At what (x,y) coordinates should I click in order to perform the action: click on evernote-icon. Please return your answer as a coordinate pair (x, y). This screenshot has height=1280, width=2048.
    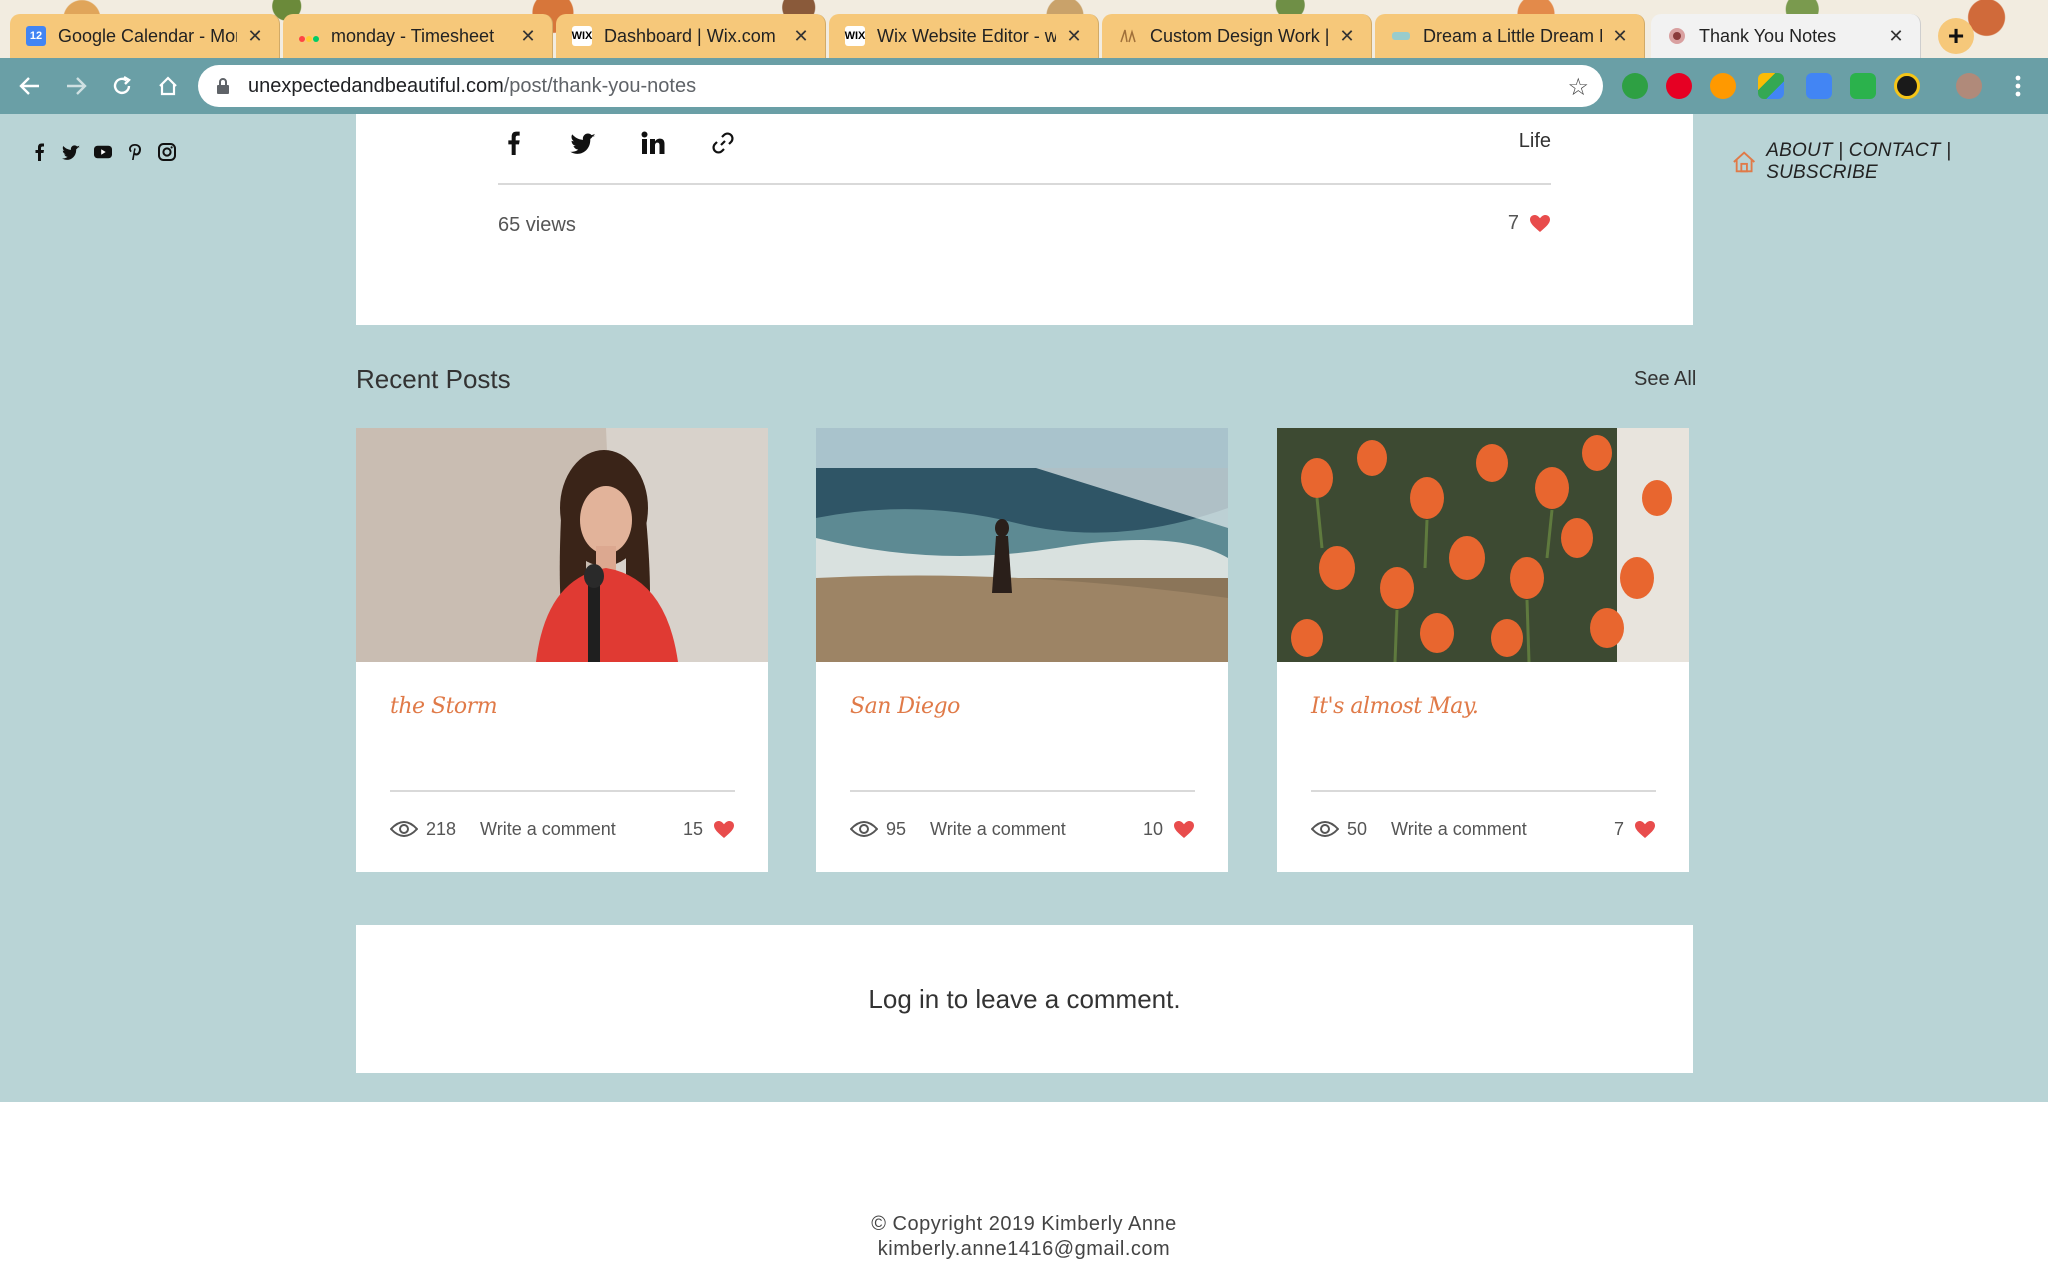
    Looking at the image, I should click on (1635, 86).